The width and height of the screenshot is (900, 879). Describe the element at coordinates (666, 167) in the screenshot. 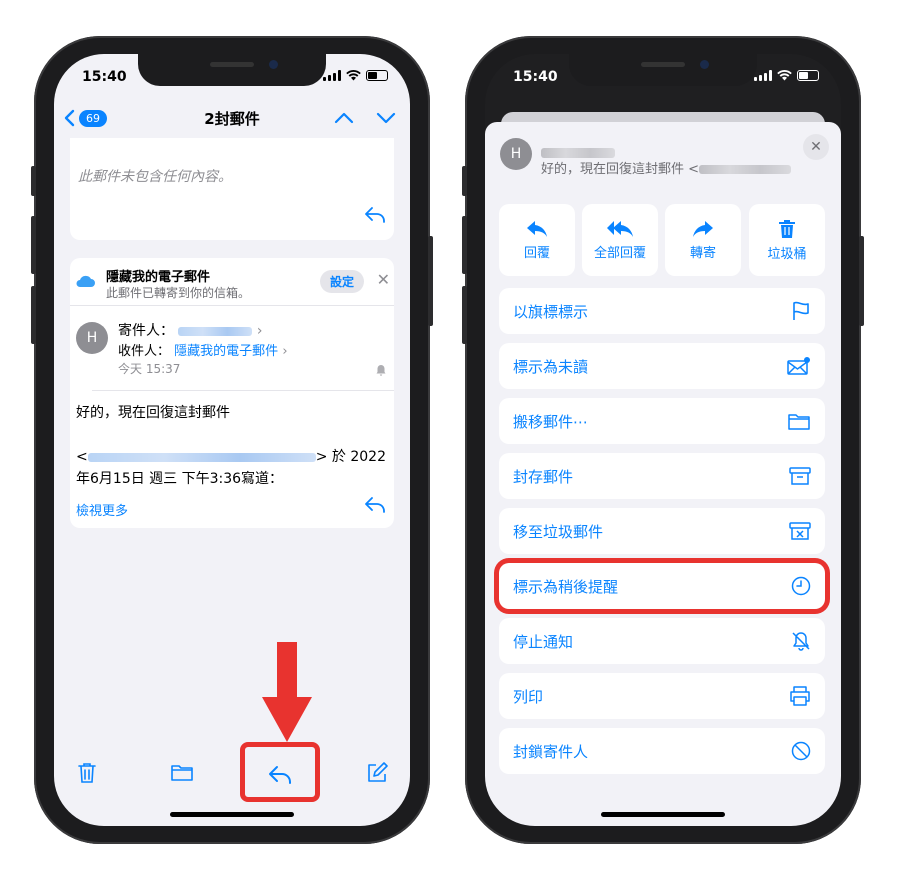

I see `message-preview: 好的，現在回復這封郵件 <` at that location.